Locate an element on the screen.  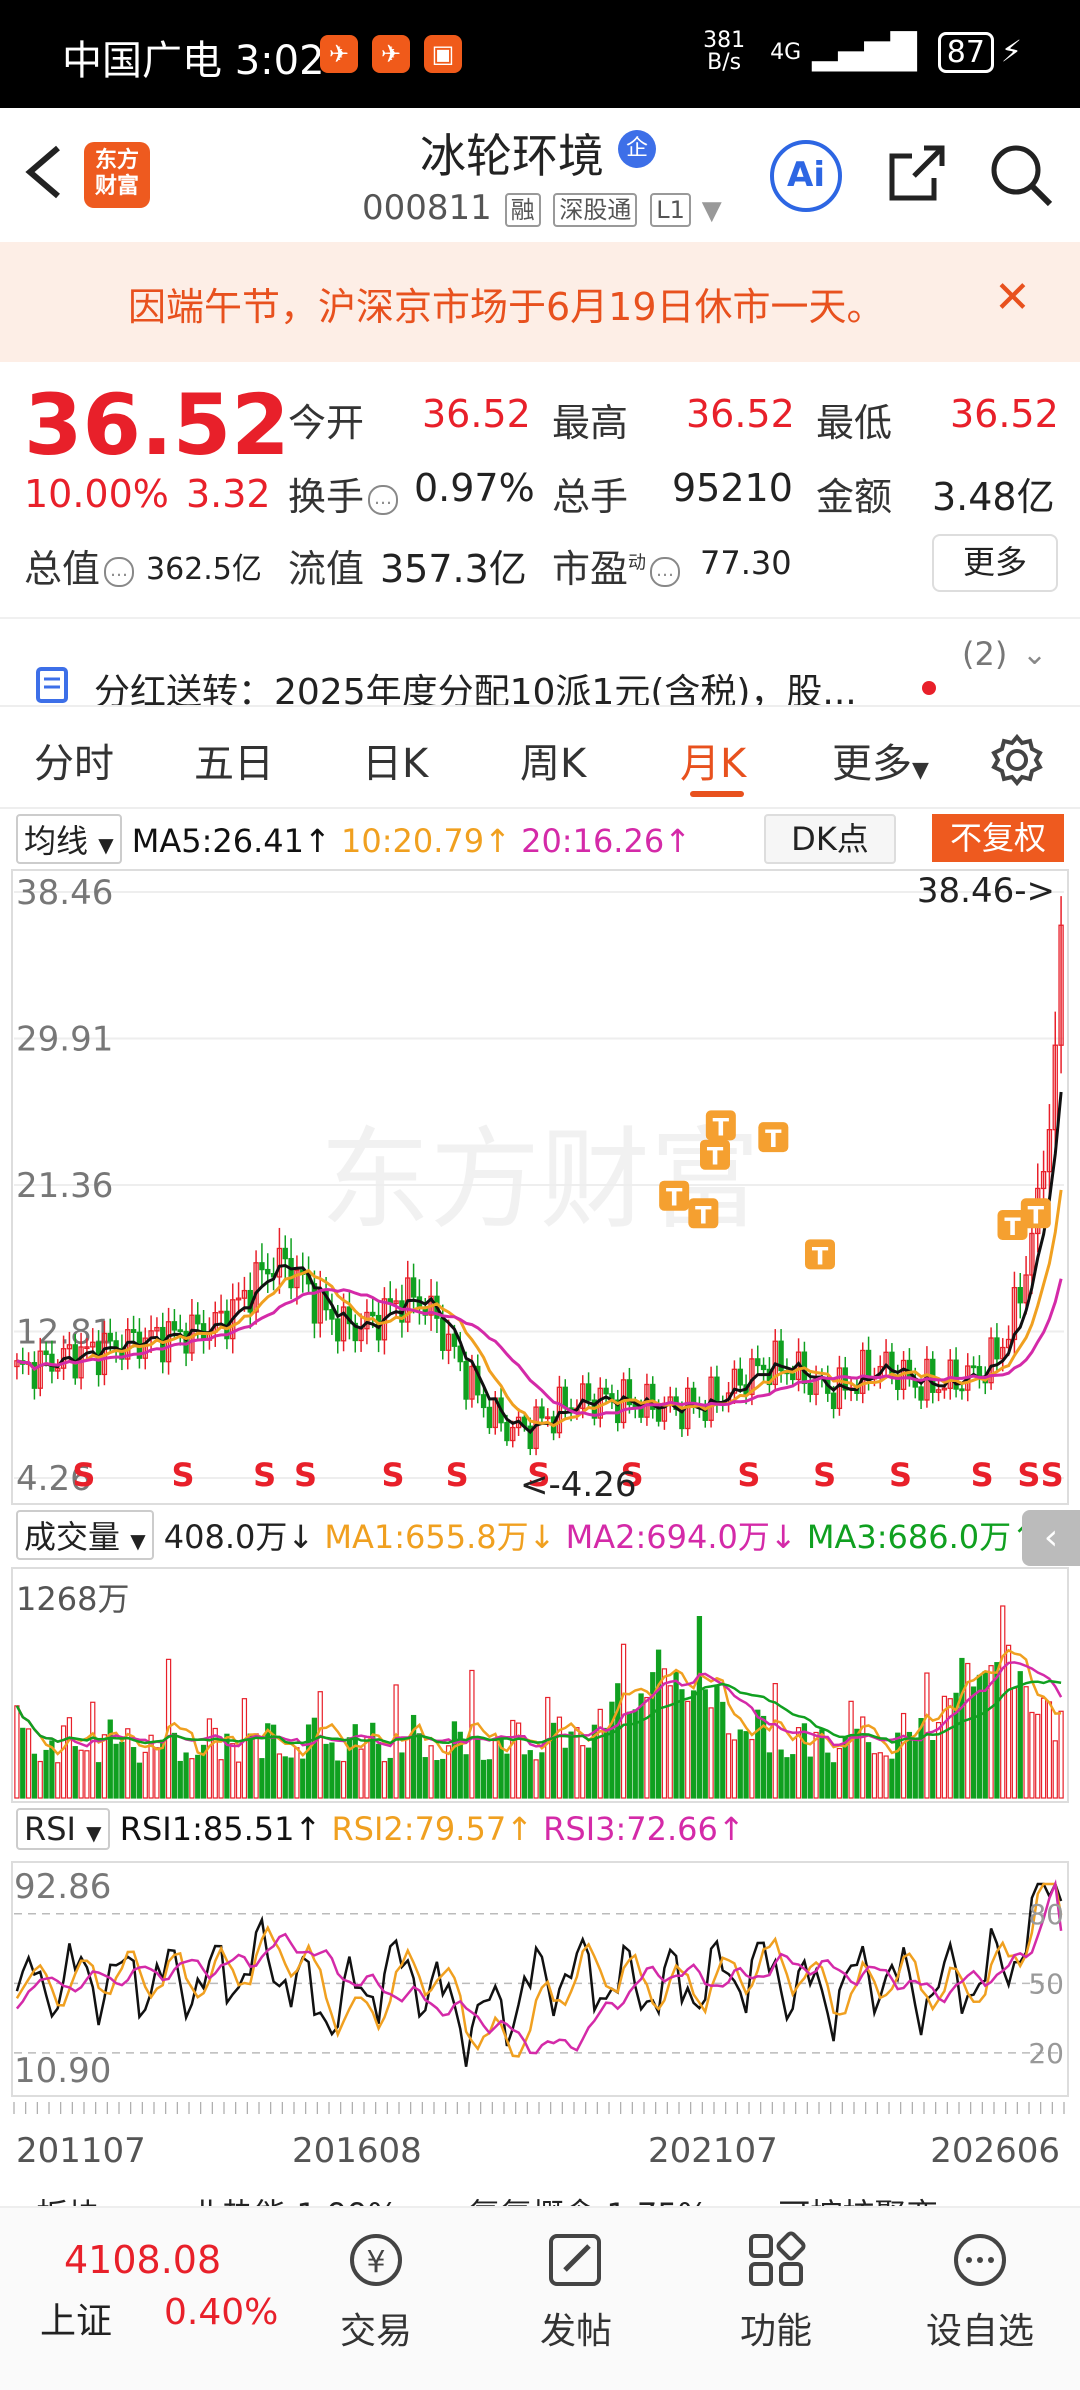
gear-icon is located at coordinates (1017, 760).